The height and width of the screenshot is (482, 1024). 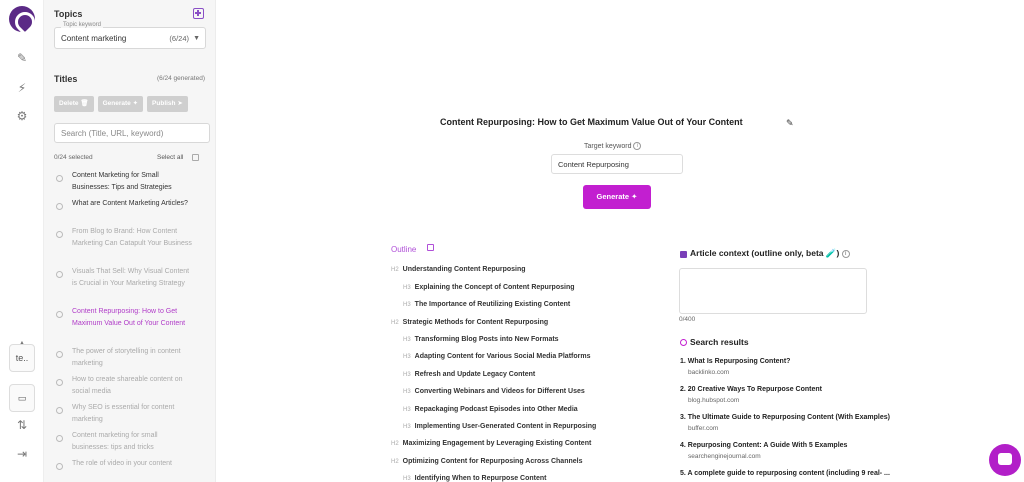 What do you see at coordinates (683, 254) in the screenshot?
I see `context-icon` at bounding box center [683, 254].